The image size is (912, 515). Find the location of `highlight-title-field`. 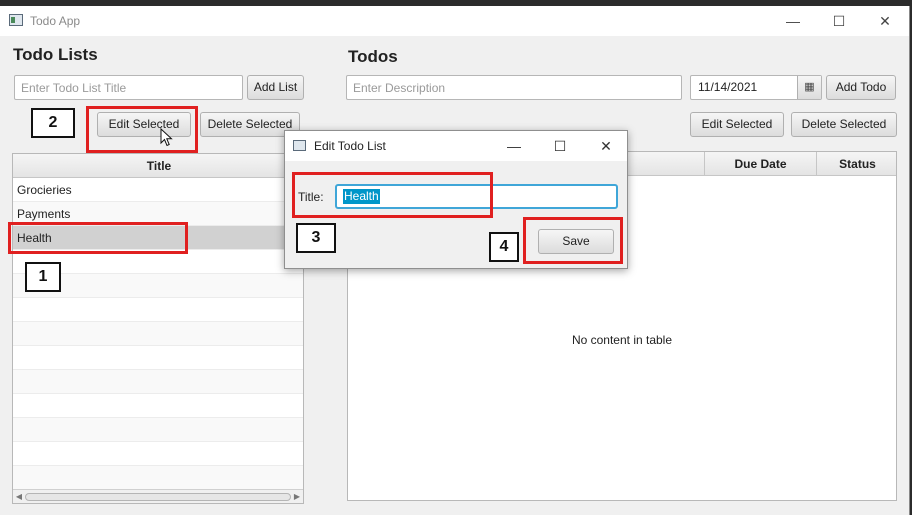

highlight-title-field is located at coordinates (392, 195).